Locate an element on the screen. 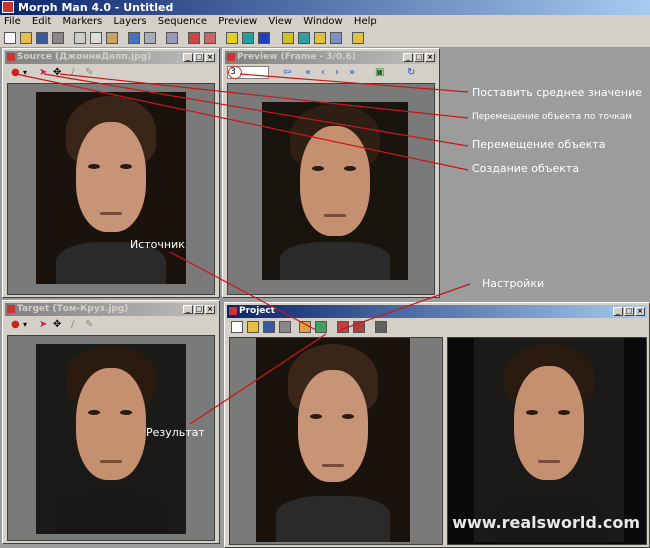 The height and width of the screenshot is (548, 650). annotation-source: Источник is located at coordinates (157, 244).